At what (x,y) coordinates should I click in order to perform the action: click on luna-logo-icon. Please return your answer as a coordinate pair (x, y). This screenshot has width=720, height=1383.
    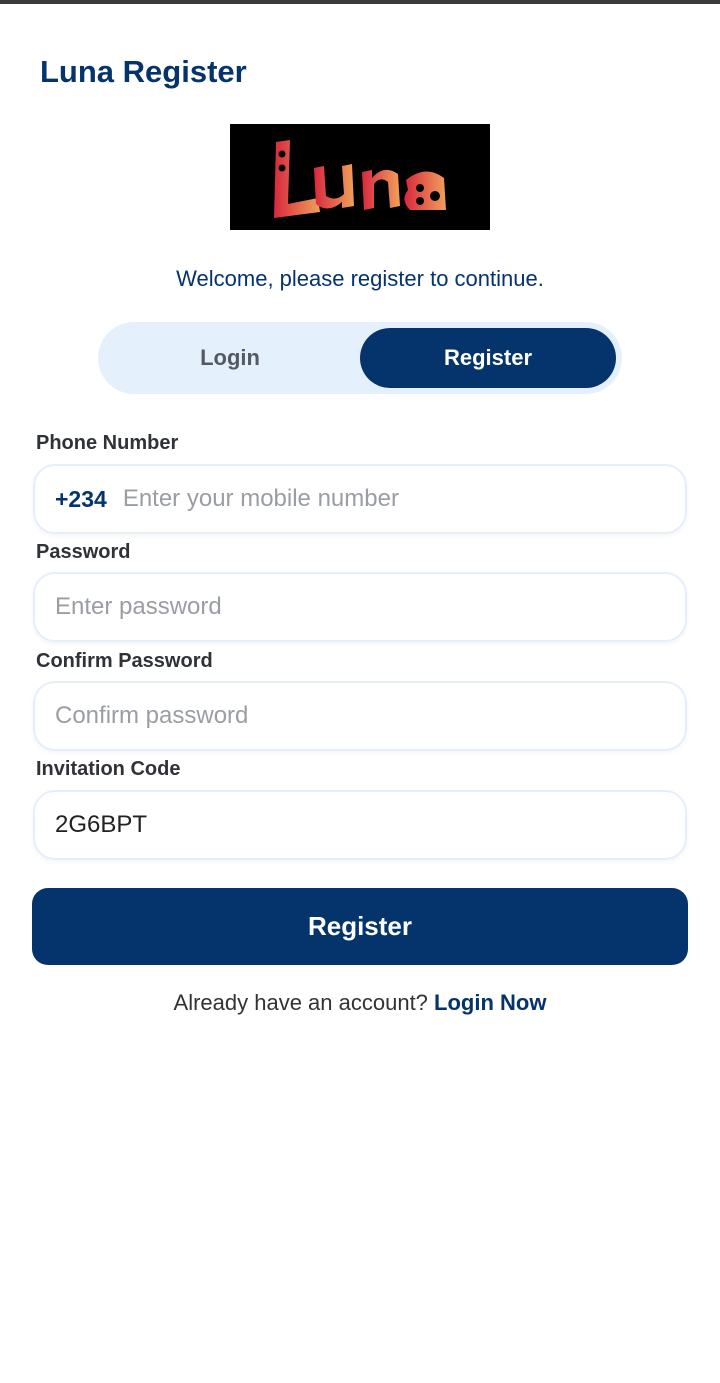
    Looking at the image, I should click on (360, 179).